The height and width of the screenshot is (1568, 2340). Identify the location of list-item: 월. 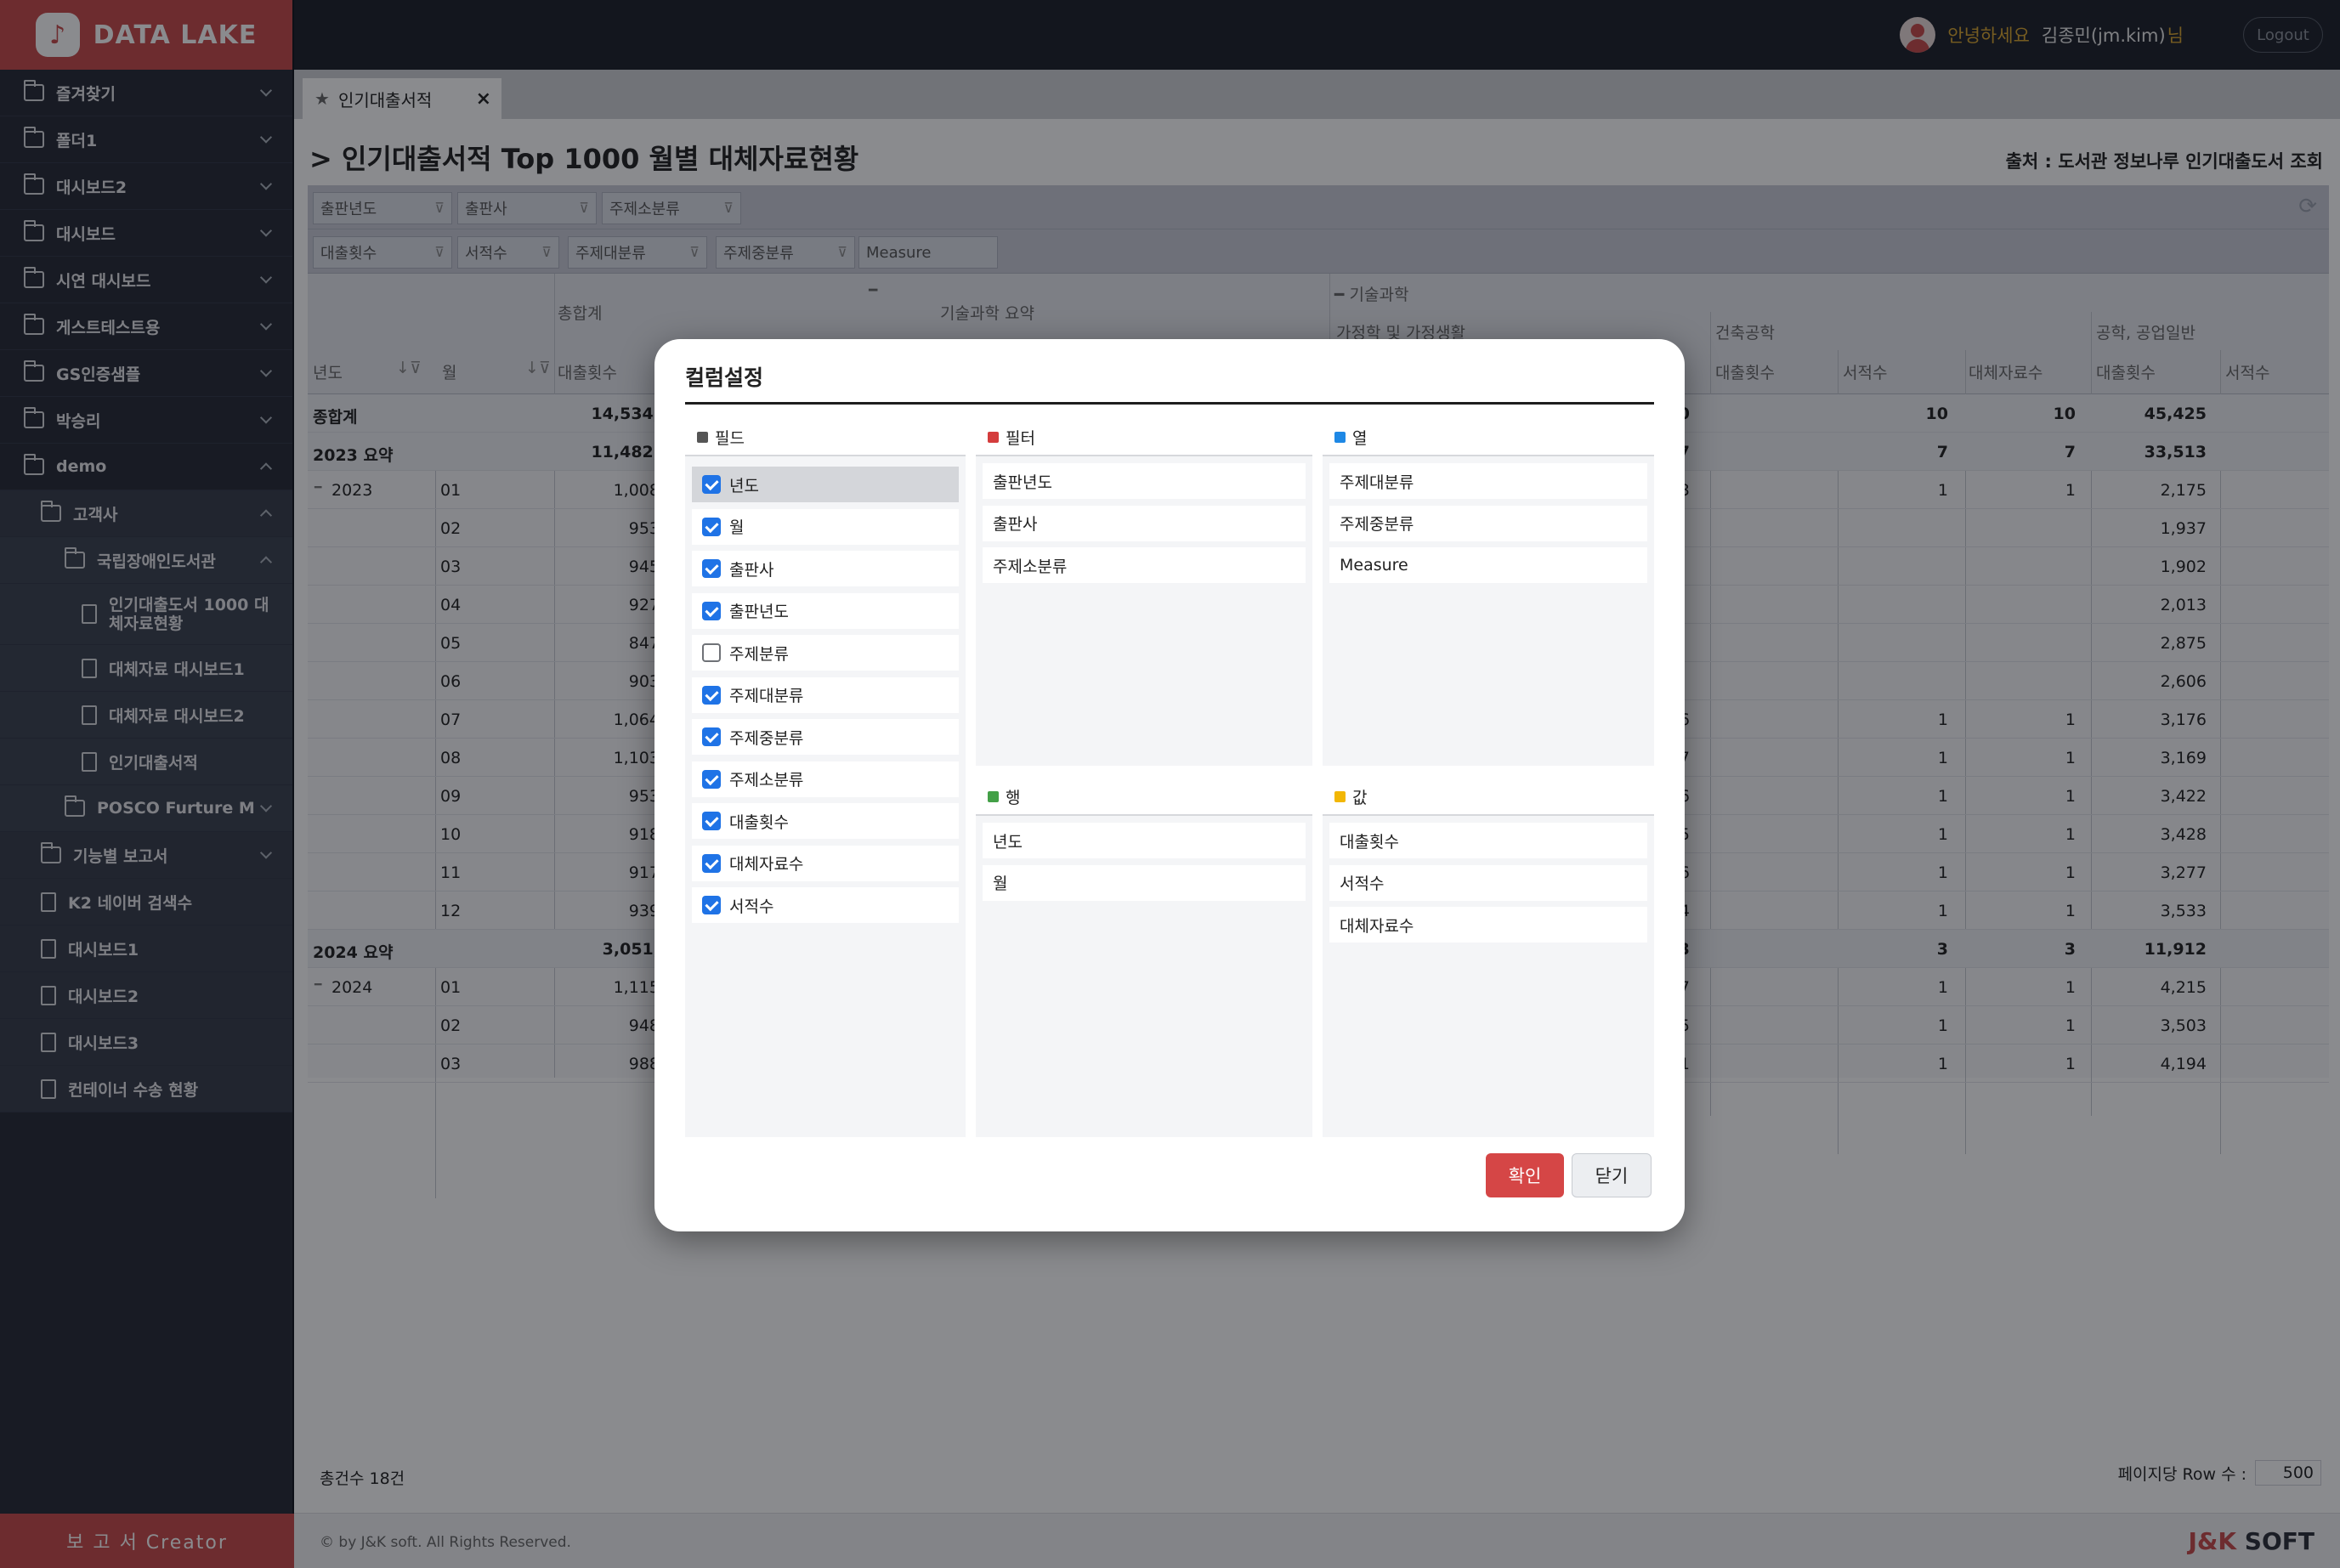
(1144, 883).